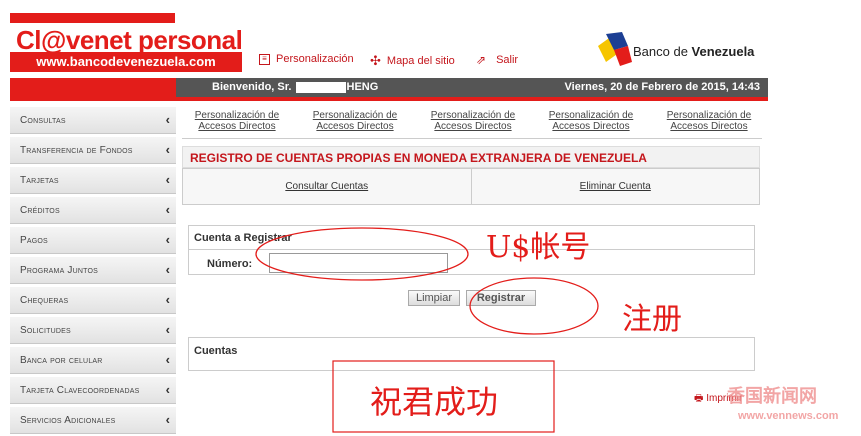 This screenshot has height=436, width=861. What do you see at coordinates (93, 210) in the screenshot?
I see `sidebar-item-creditos: Créditos ‹` at bounding box center [93, 210].